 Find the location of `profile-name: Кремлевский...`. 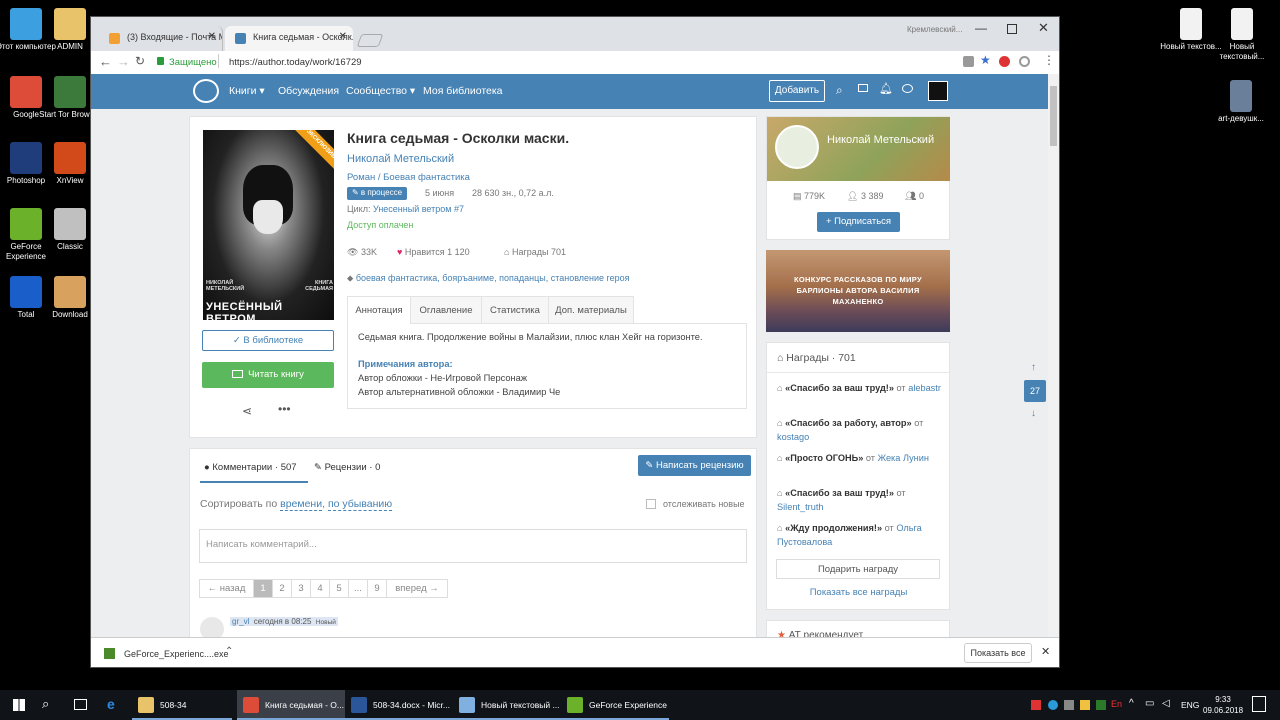

profile-name: Кремлевский... is located at coordinates (934, 29).